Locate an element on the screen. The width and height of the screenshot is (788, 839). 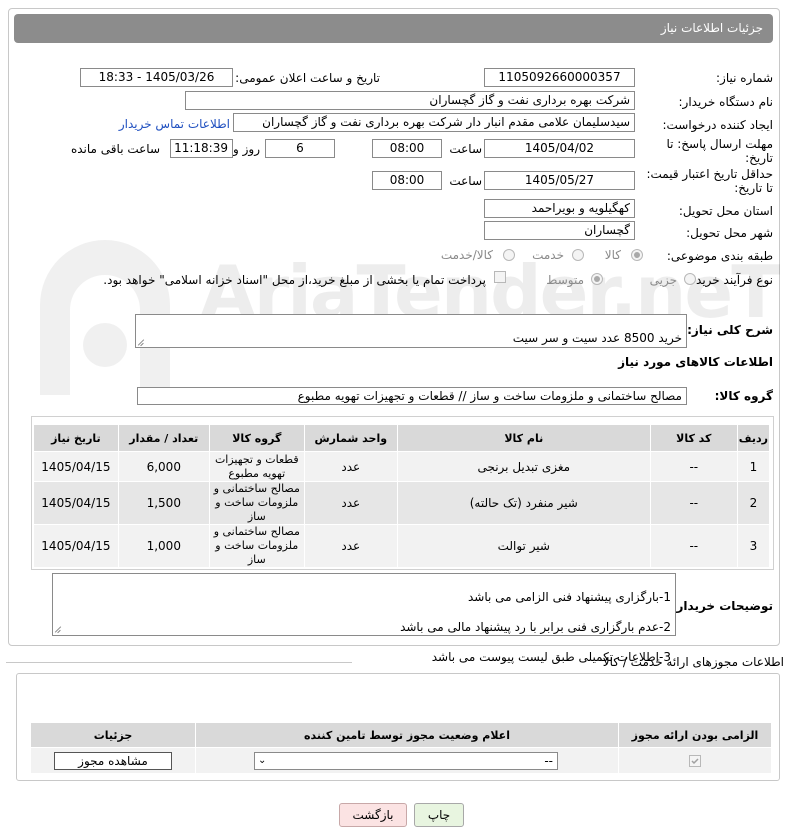
announce-field: 1405/03/26 - 18:33 is located at coordinates (156, 77).